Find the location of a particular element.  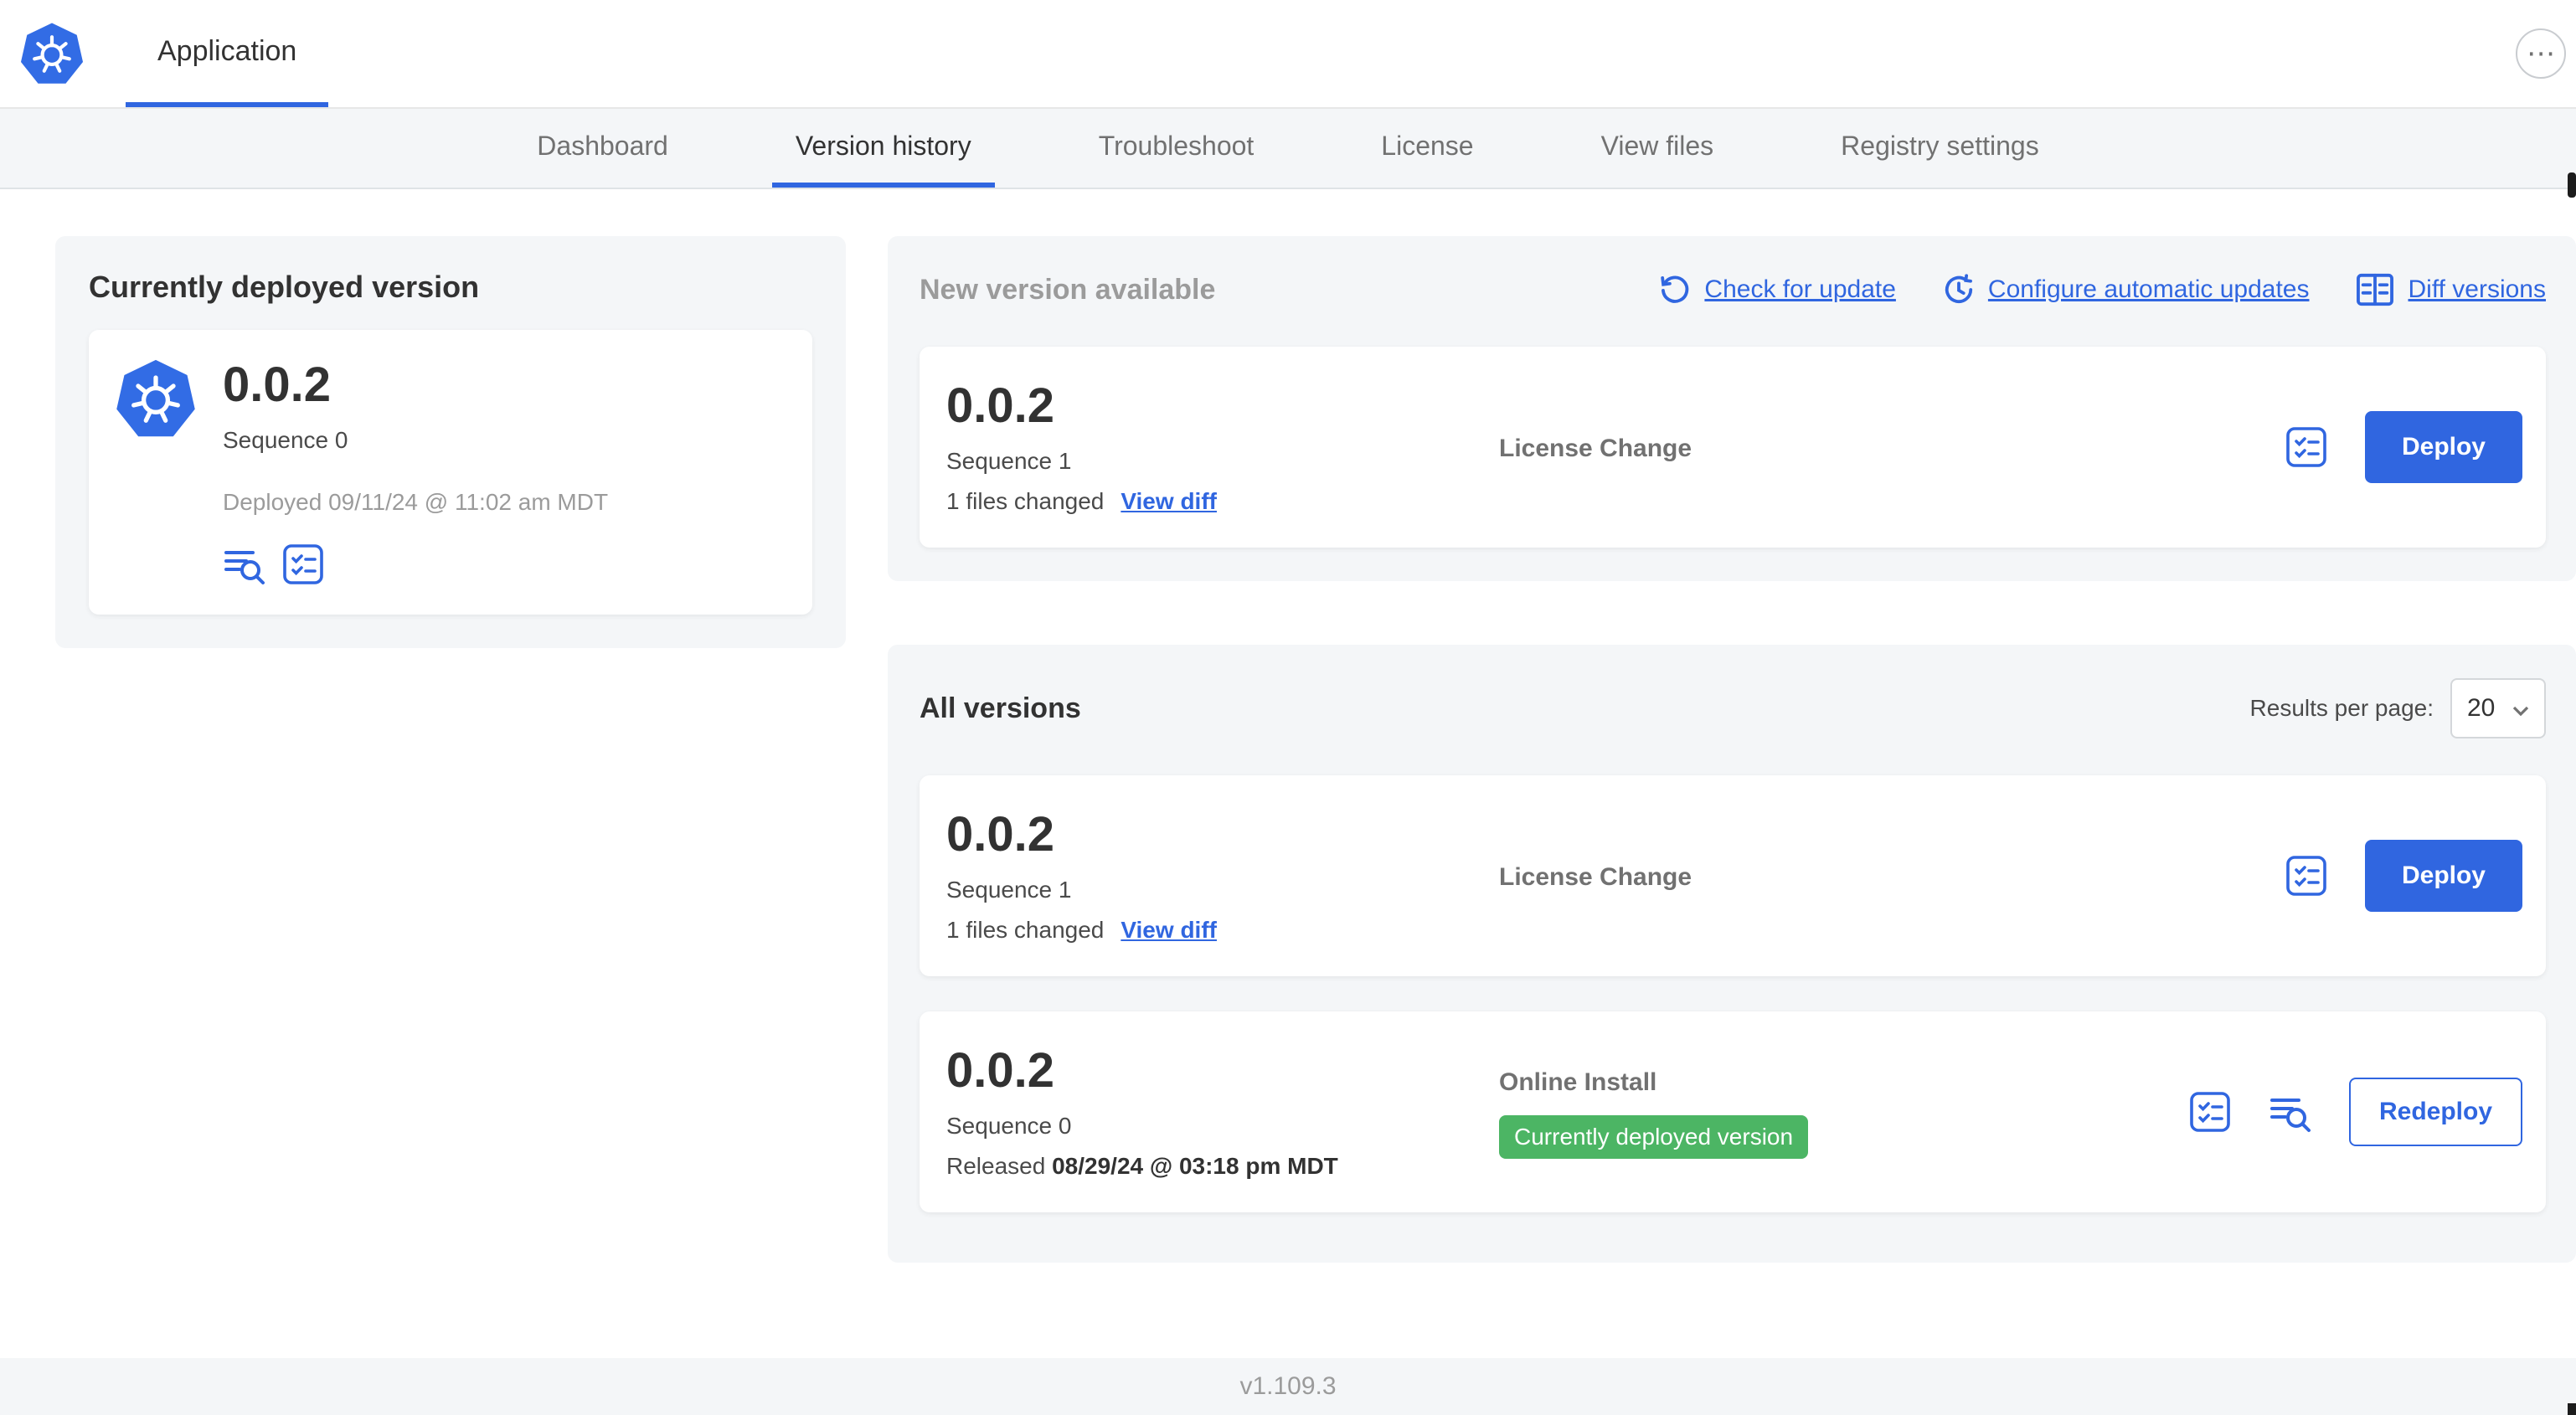

app-header: Application ⋯ is located at coordinates (1288, 54).